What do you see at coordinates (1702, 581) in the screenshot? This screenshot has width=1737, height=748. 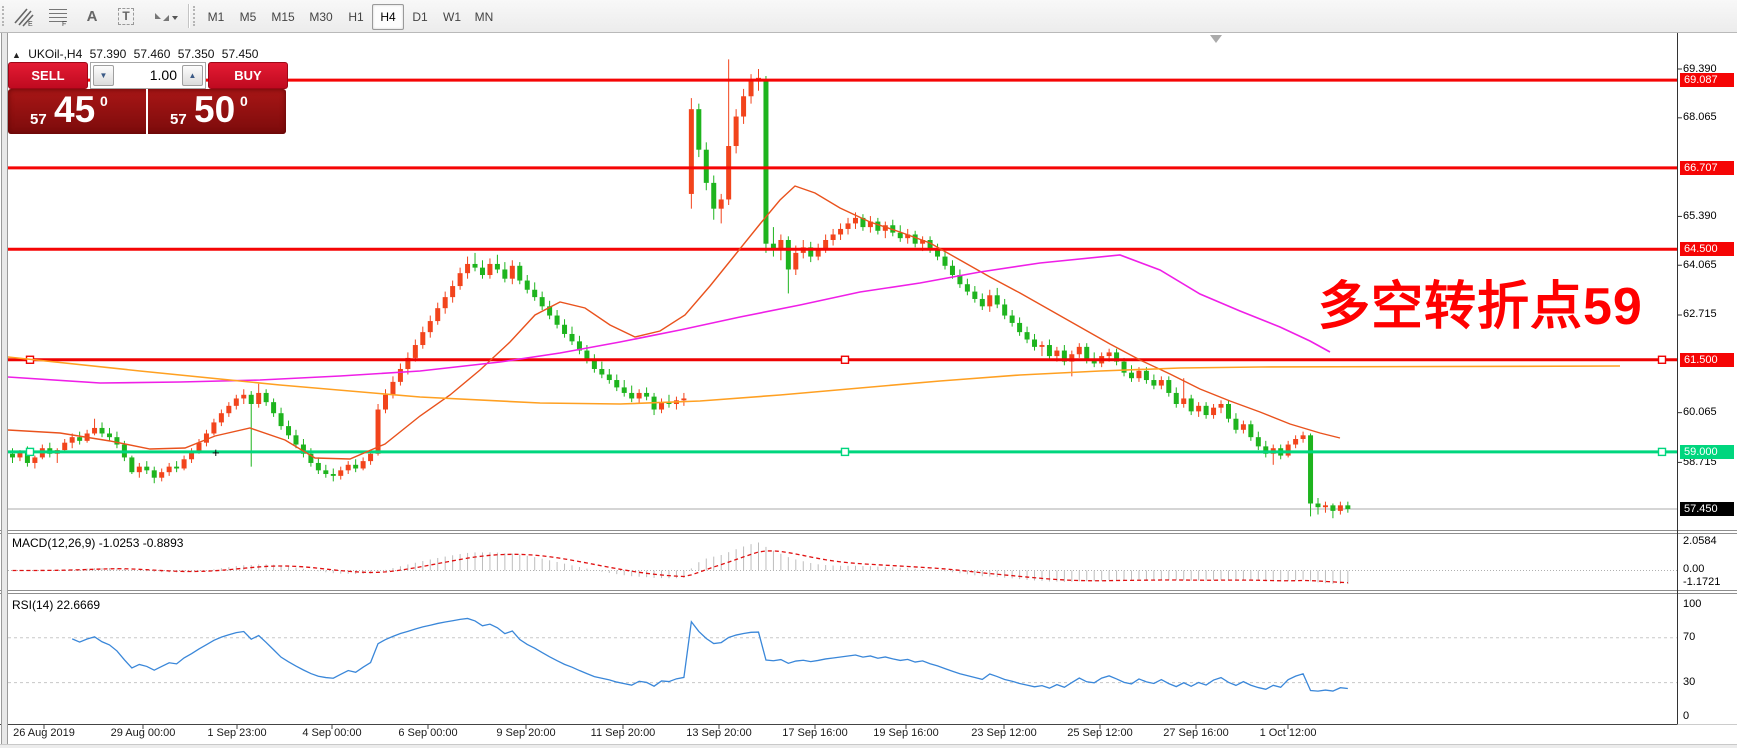 I see `macd-axis-label: -1.1721` at bounding box center [1702, 581].